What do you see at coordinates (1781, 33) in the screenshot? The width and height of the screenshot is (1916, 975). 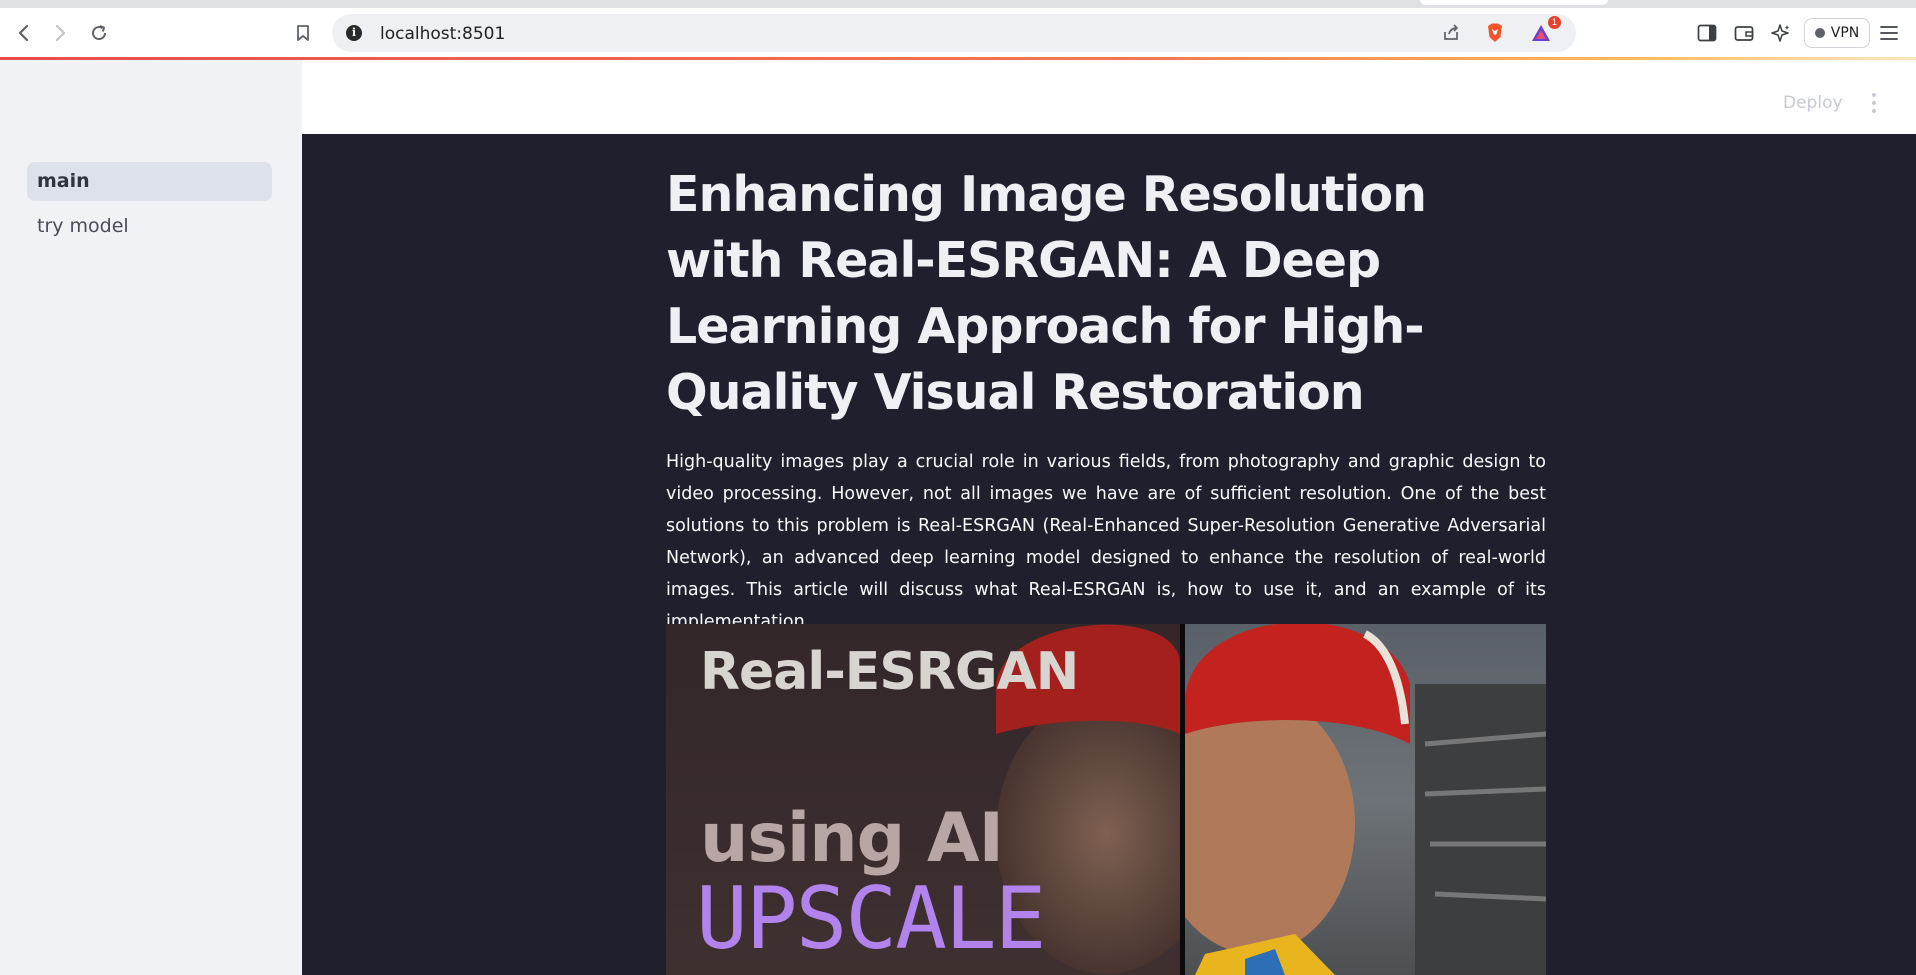 I see `leo-ai-icon` at bounding box center [1781, 33].